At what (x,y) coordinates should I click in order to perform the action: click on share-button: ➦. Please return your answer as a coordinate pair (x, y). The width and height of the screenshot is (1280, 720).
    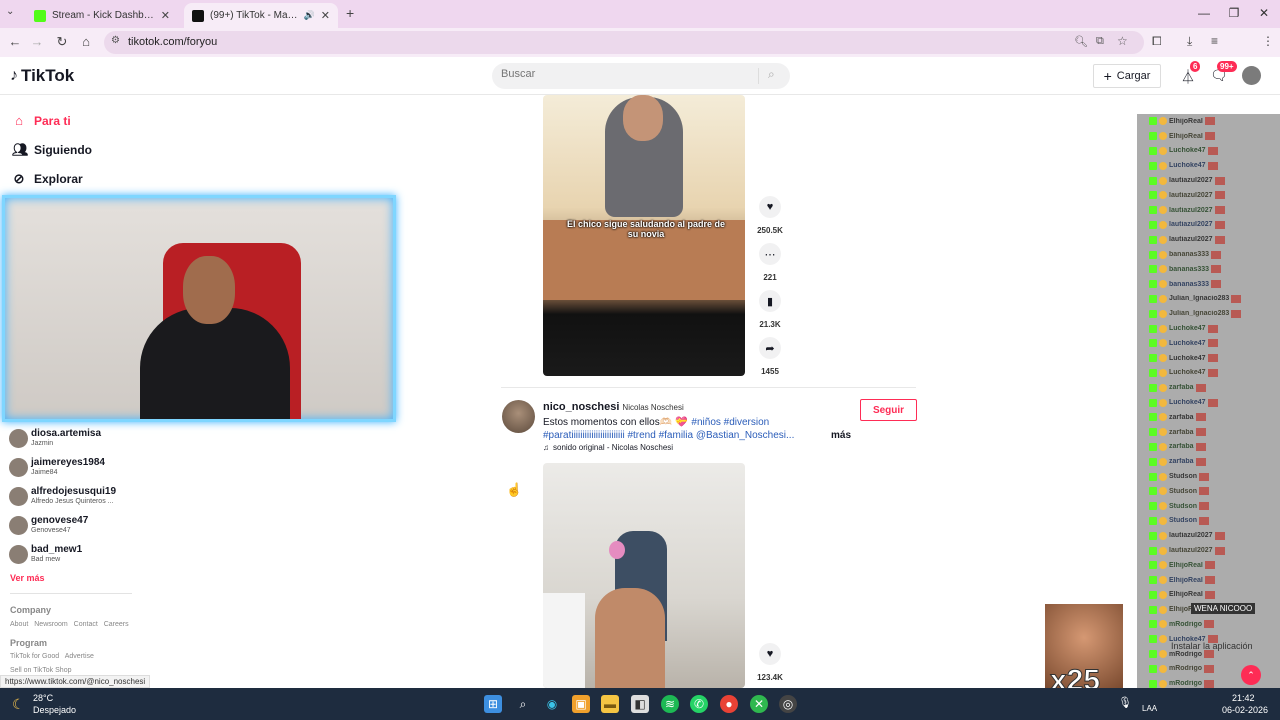
    Looking at the image, I should click on (770, 348).